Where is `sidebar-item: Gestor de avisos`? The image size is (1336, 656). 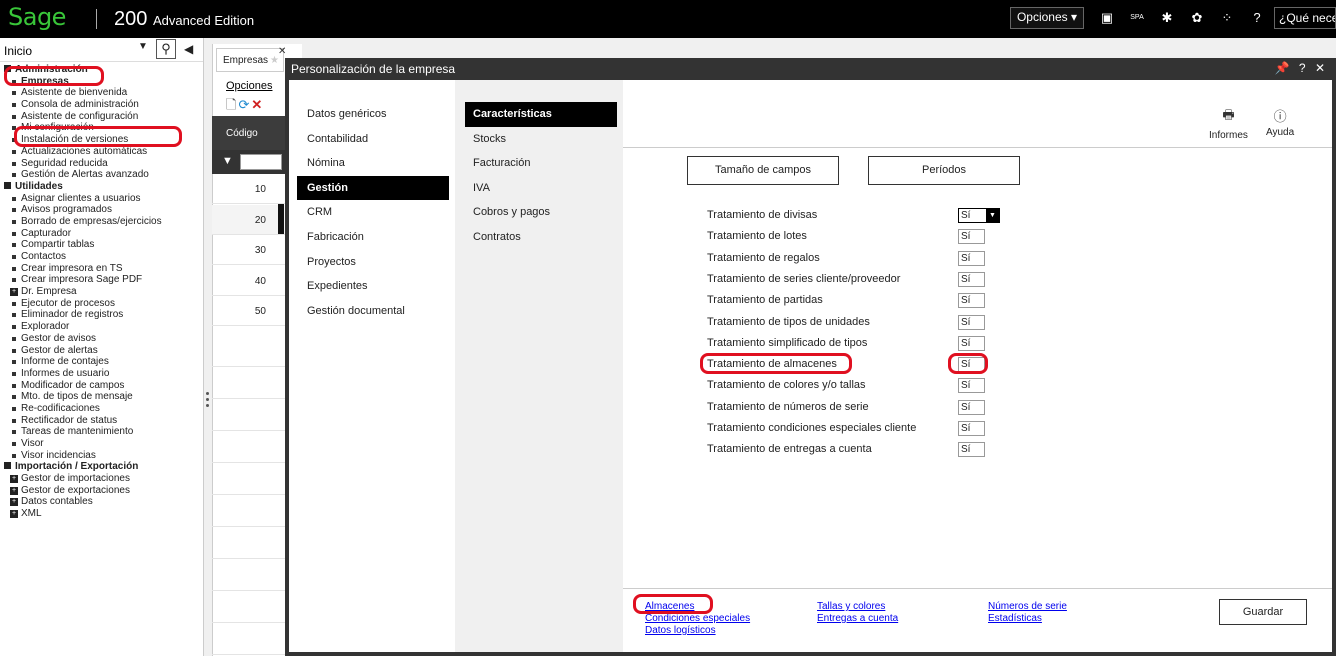
sidebar-item: Gestor de avisos is located at coordinates (101, 339).